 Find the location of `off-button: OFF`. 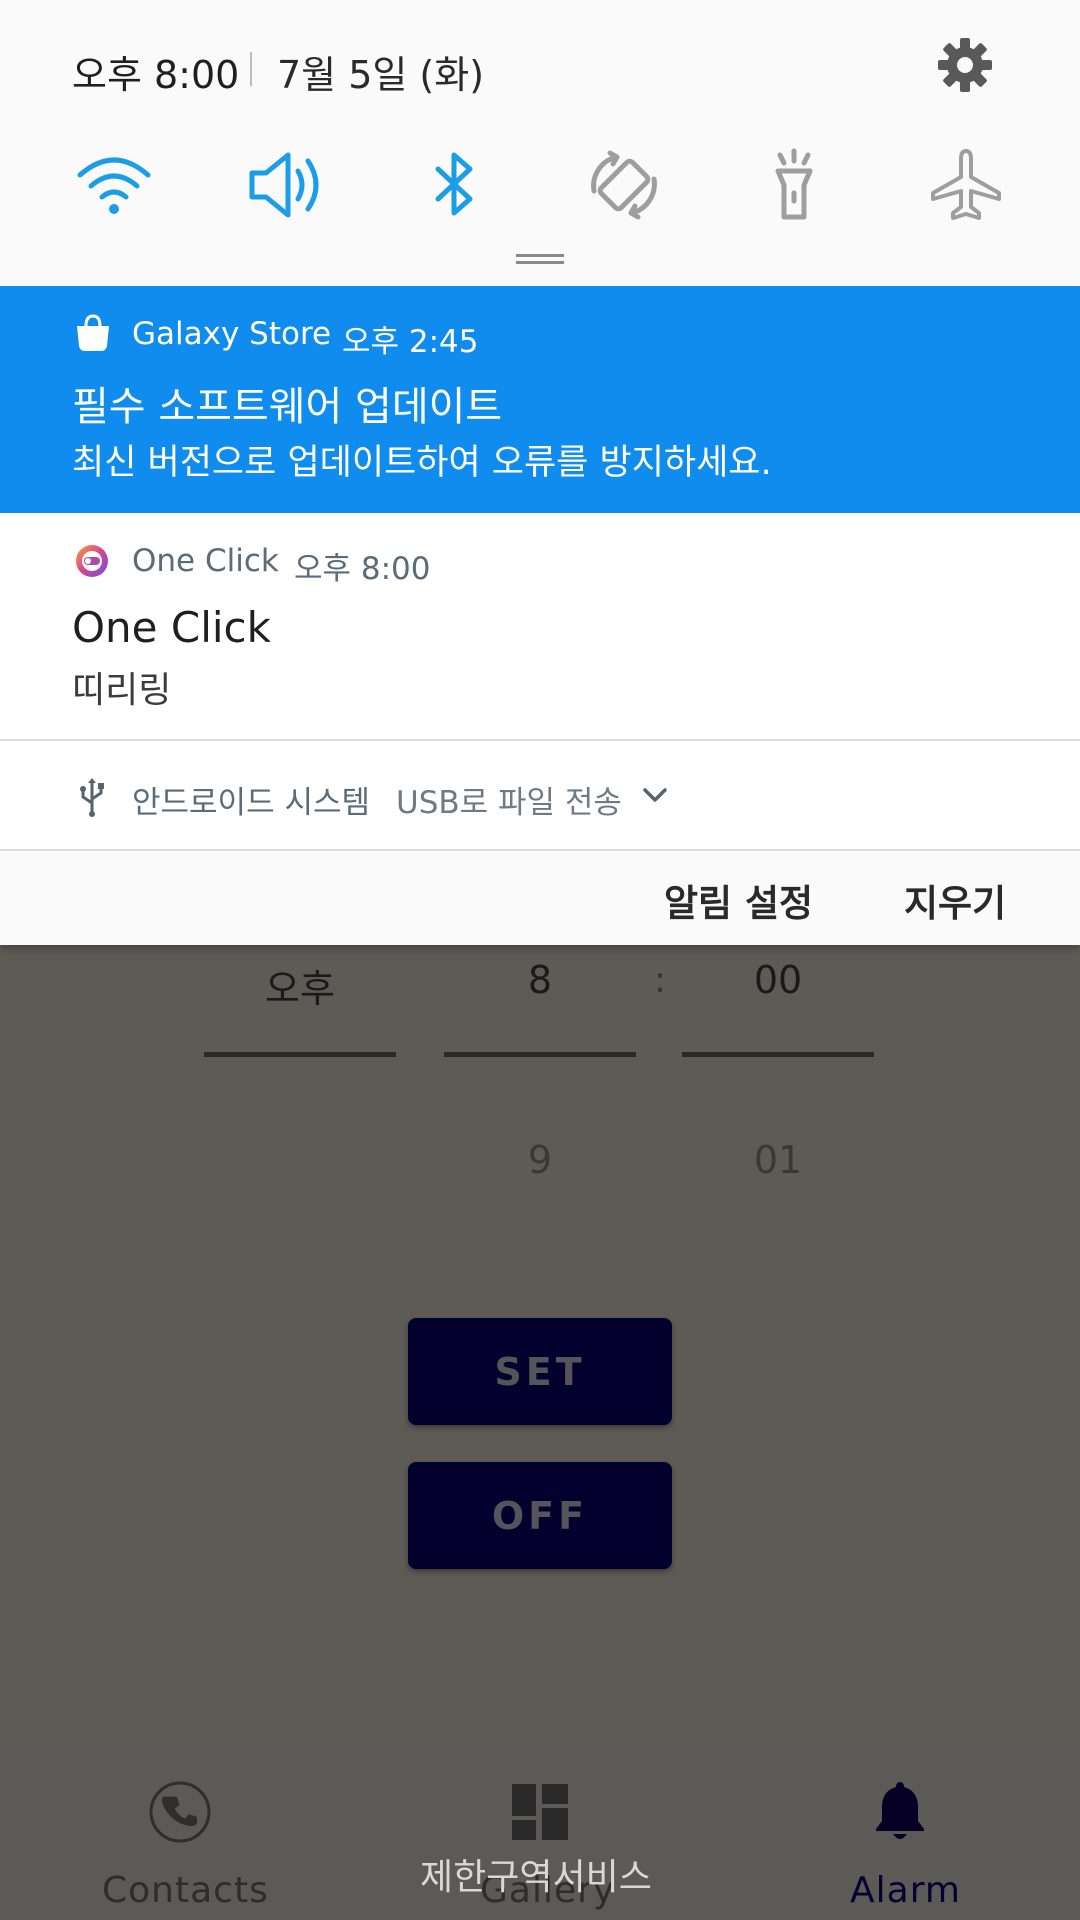

off-button: OFF is located at coordinates (540, 1515).